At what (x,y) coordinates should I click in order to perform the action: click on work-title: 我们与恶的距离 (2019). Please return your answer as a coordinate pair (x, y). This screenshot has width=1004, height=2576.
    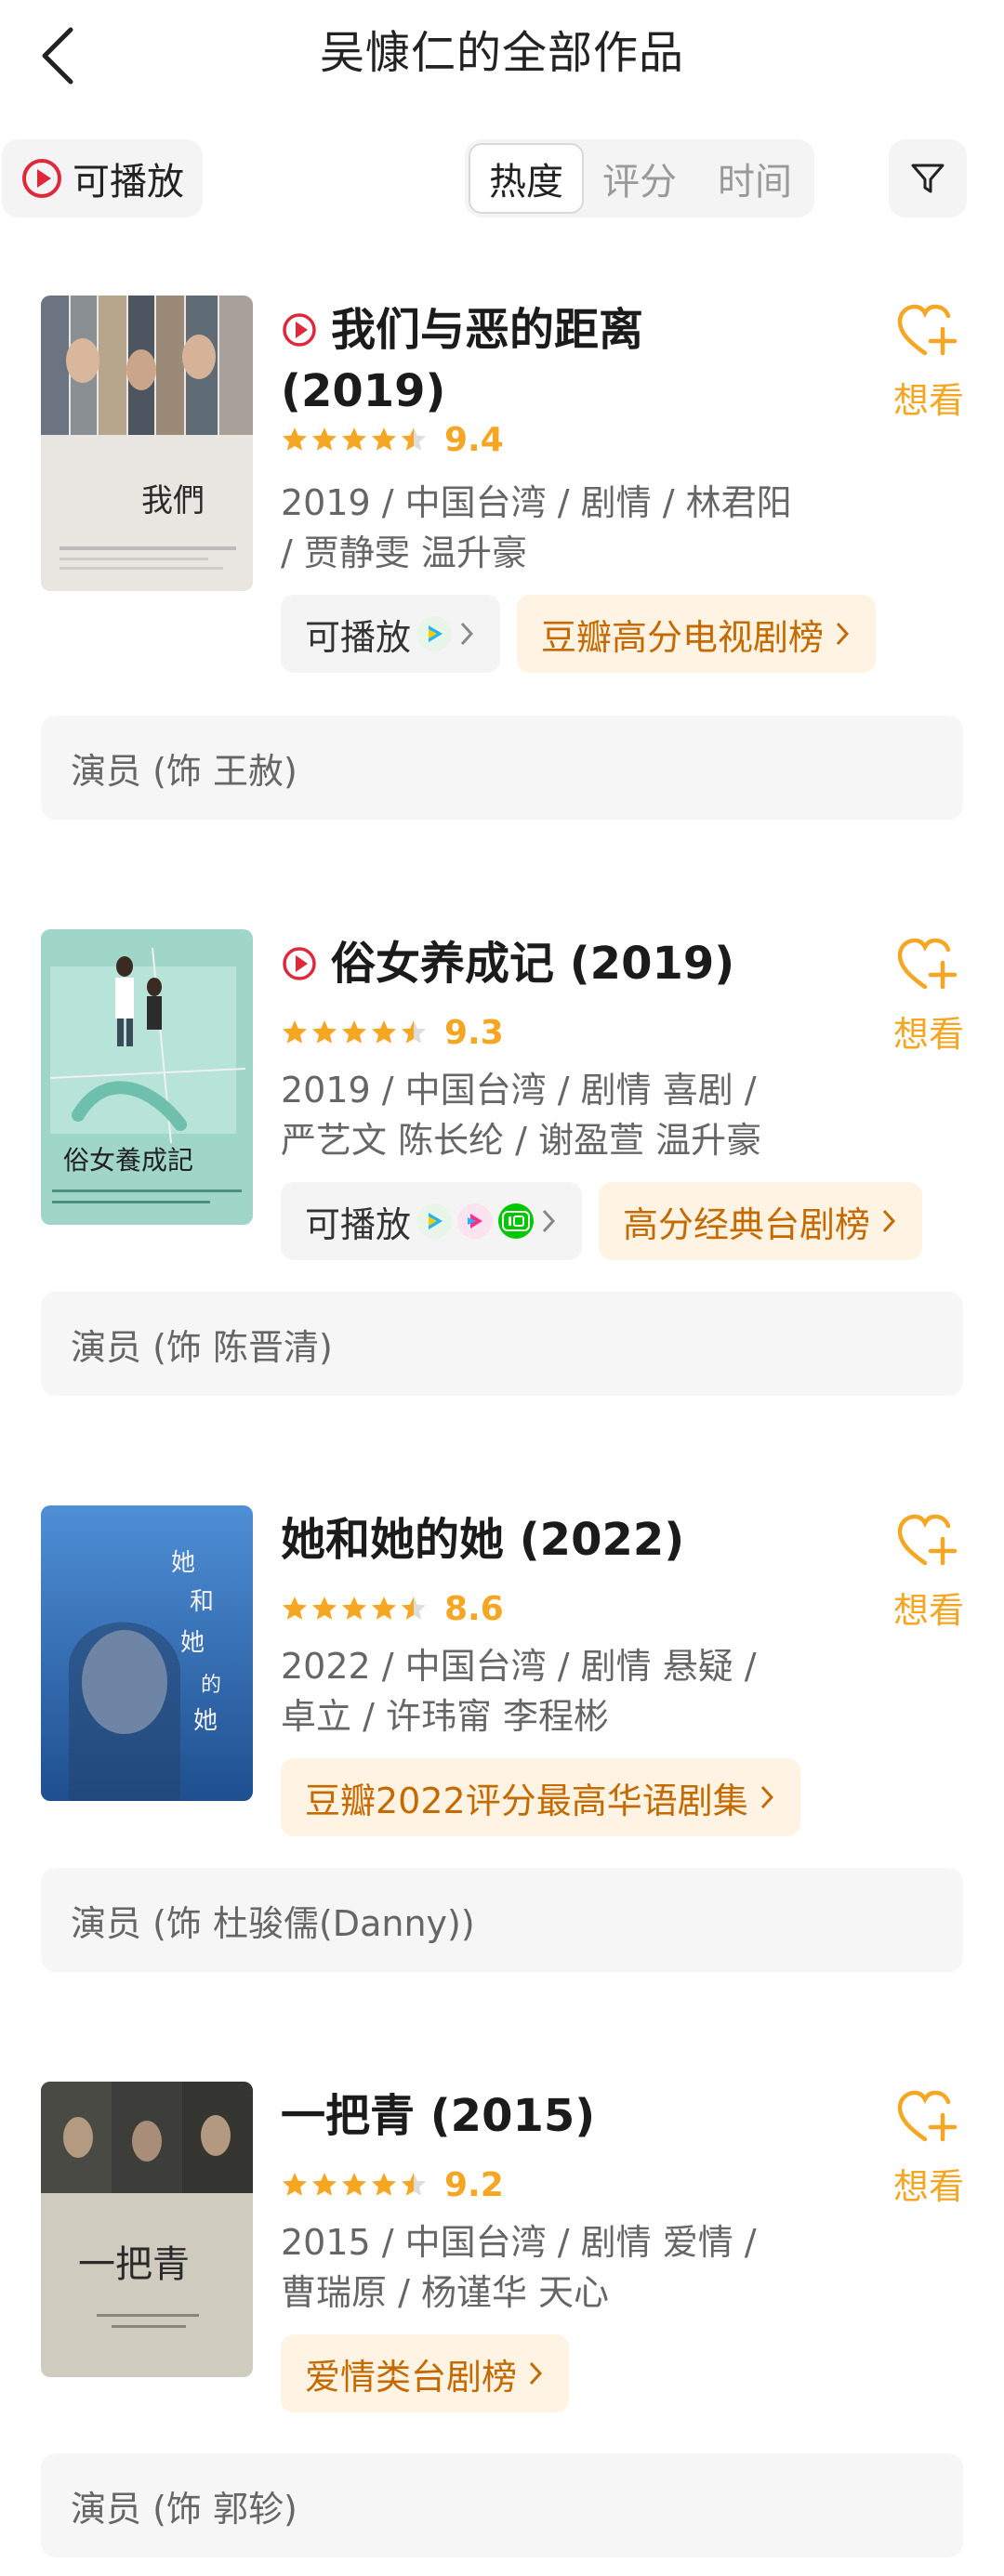
    Looking at the image, I should click on (578, 360).